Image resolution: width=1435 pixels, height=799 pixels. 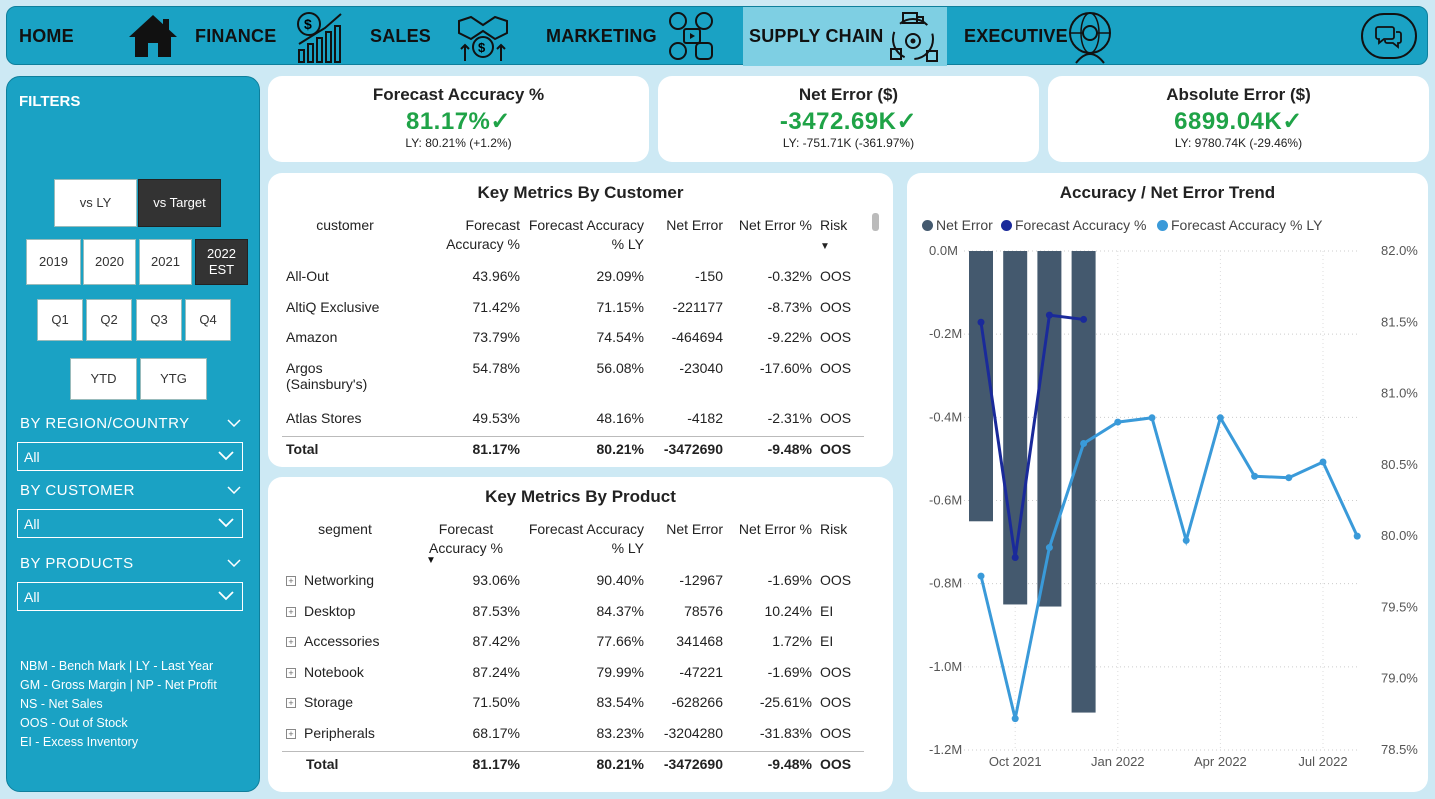 What do you see at coordinates (573, 583) in the screenshot?
I see `table-row: + Networking 93.06% 90.40% -12967 -1.69% OOS` at bounding box center [573, 583].